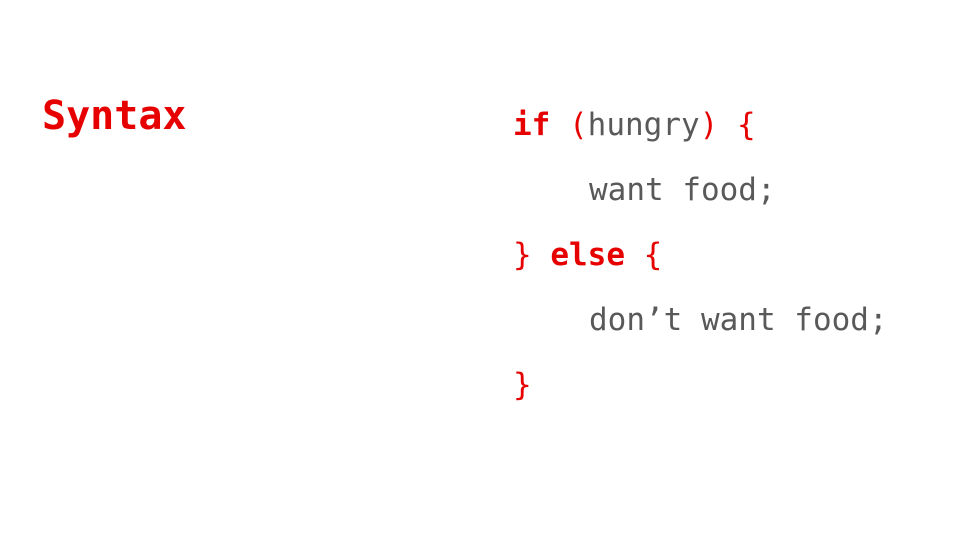 The width and height of the screenshot is (960, 540). What do you see at coordinates (578, 125) in the screenshot?
I see `open-paren: (` at bounding box center [578, 125].